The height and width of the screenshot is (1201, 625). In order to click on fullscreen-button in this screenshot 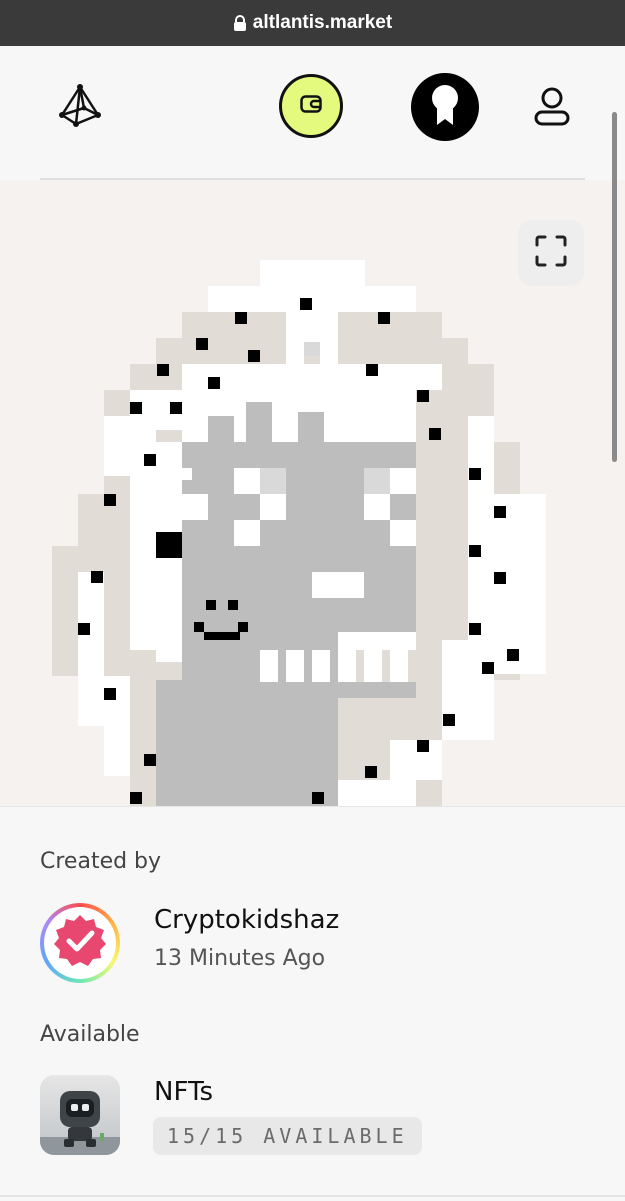, I will do `click(551, 253)`.